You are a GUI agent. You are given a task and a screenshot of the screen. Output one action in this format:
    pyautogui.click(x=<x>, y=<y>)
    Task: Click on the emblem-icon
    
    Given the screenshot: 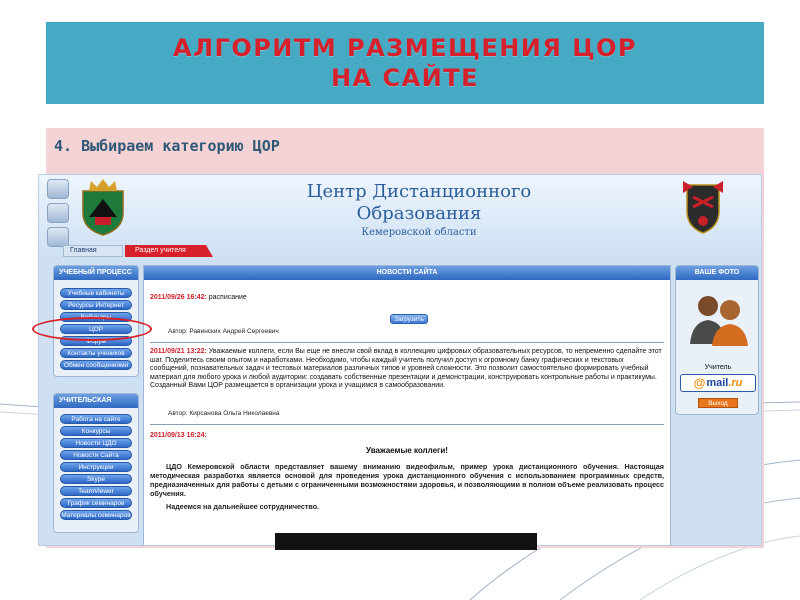 What is the action you would take?
    pyautogui.click(x=703, y=207)
    